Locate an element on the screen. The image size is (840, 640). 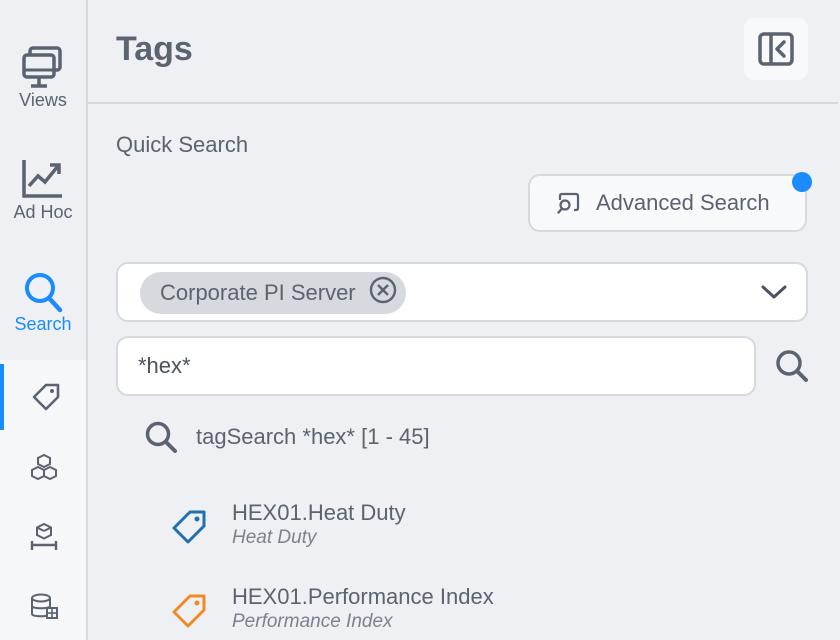
server-chip: Corporate PI Server is located at coordinates (273, 293).